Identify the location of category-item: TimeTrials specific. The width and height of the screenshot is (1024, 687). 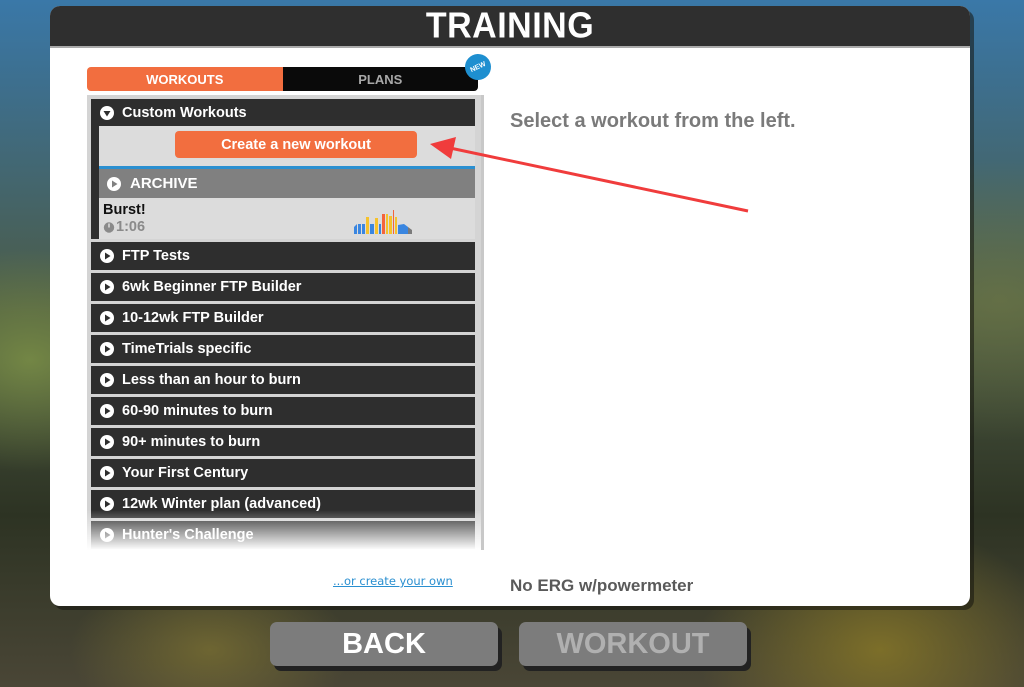
(283, 349).